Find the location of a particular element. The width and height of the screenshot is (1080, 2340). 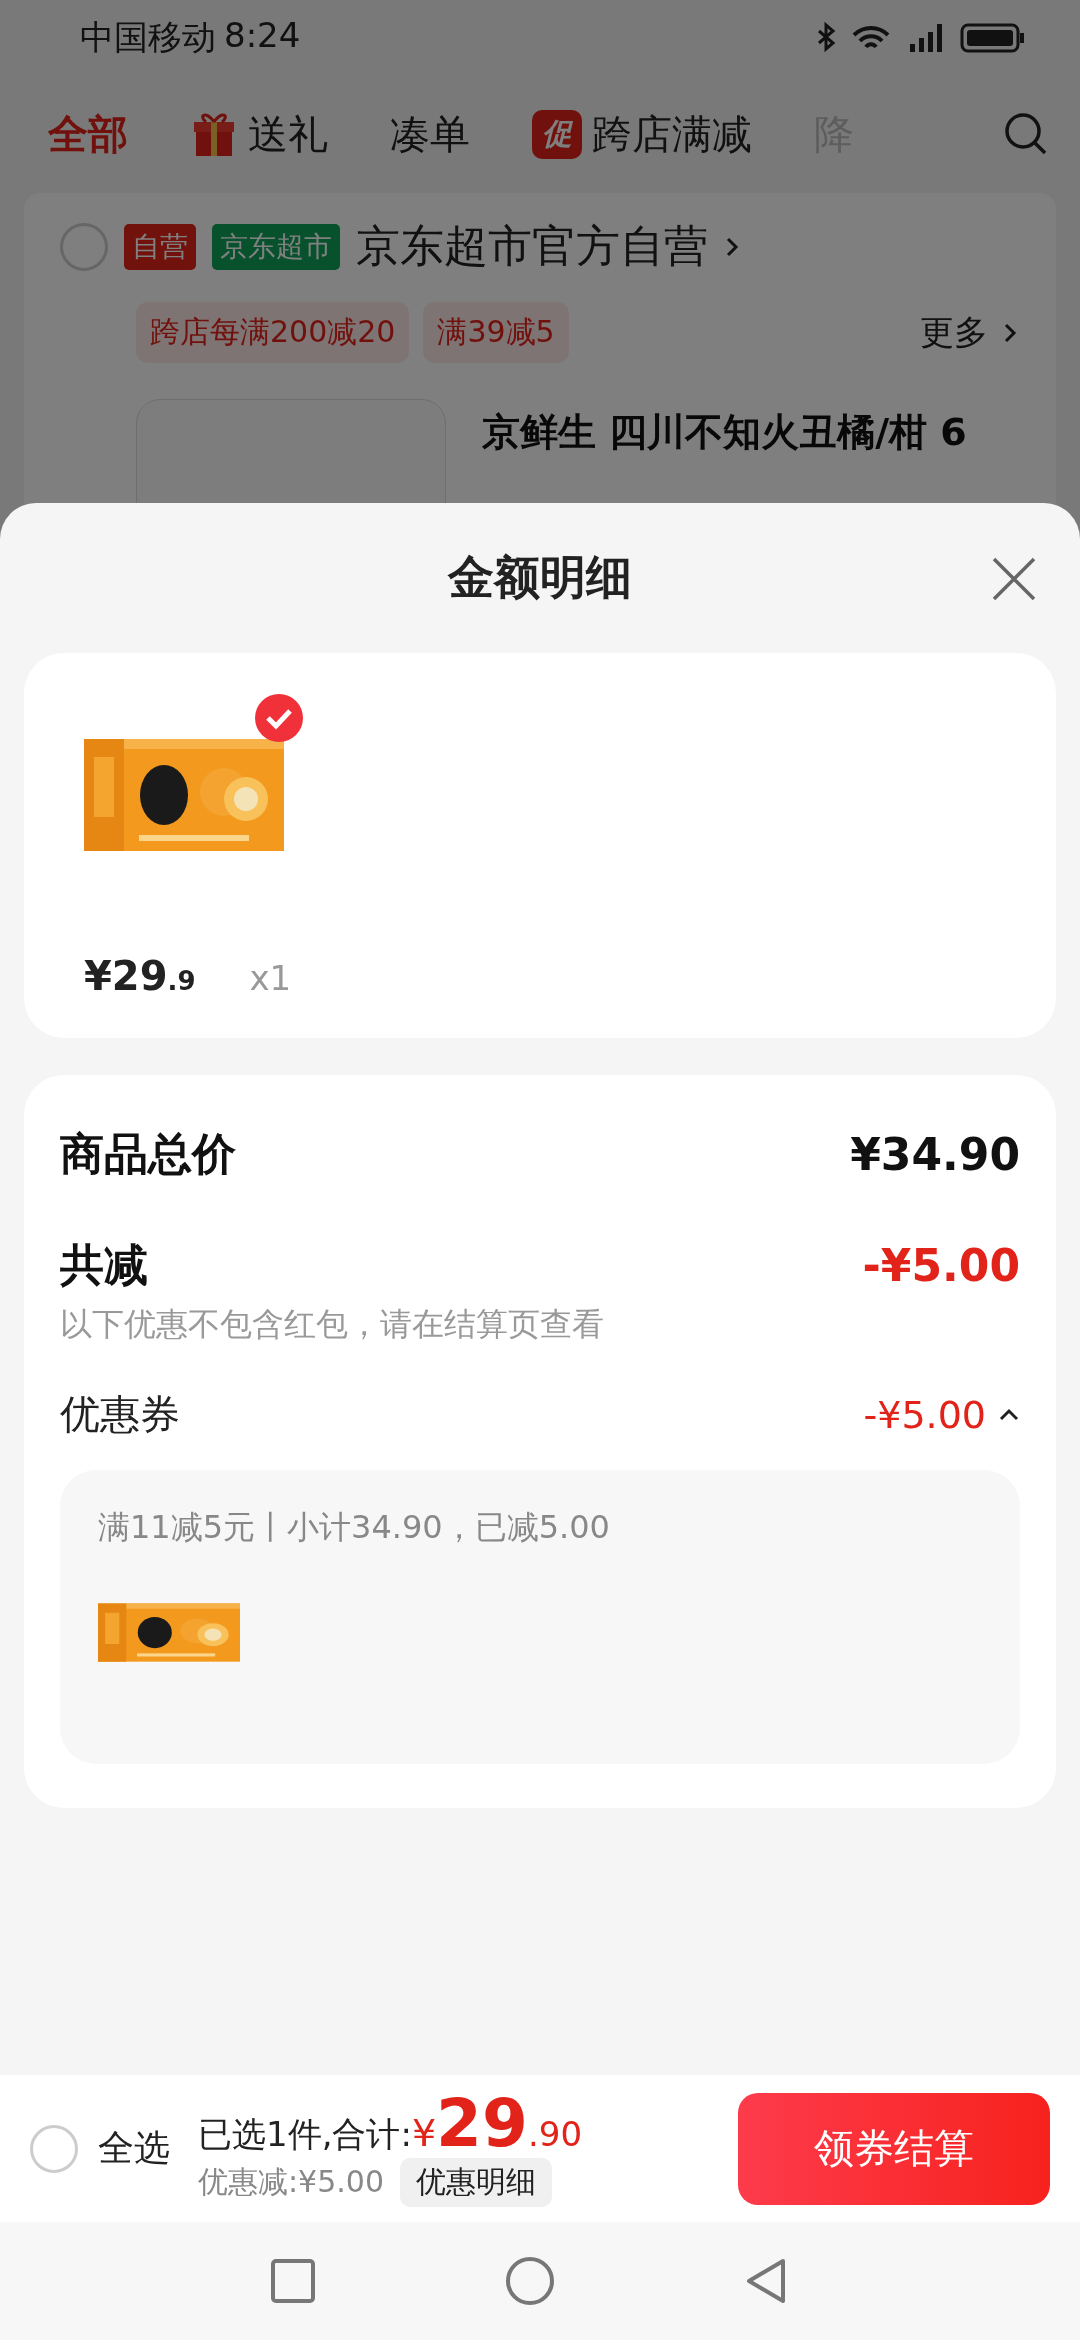

select-all-checkbox is located at coordinates (54, 2148).